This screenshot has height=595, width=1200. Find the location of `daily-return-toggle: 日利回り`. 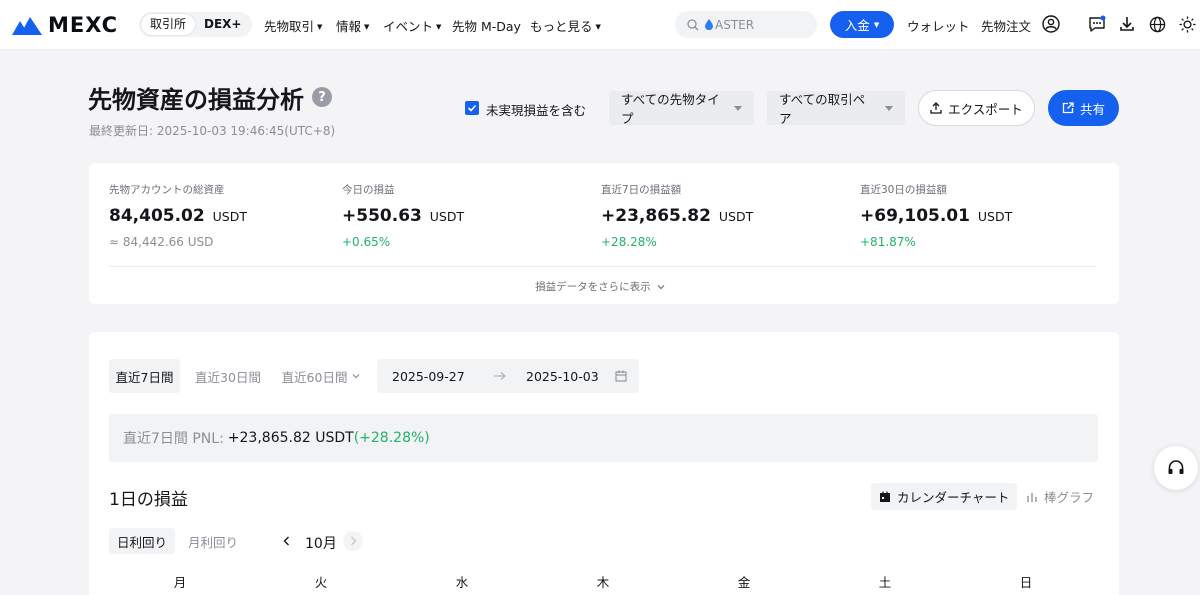

daily-return-toggle: 日利回り is located at coordinates (142, 541).